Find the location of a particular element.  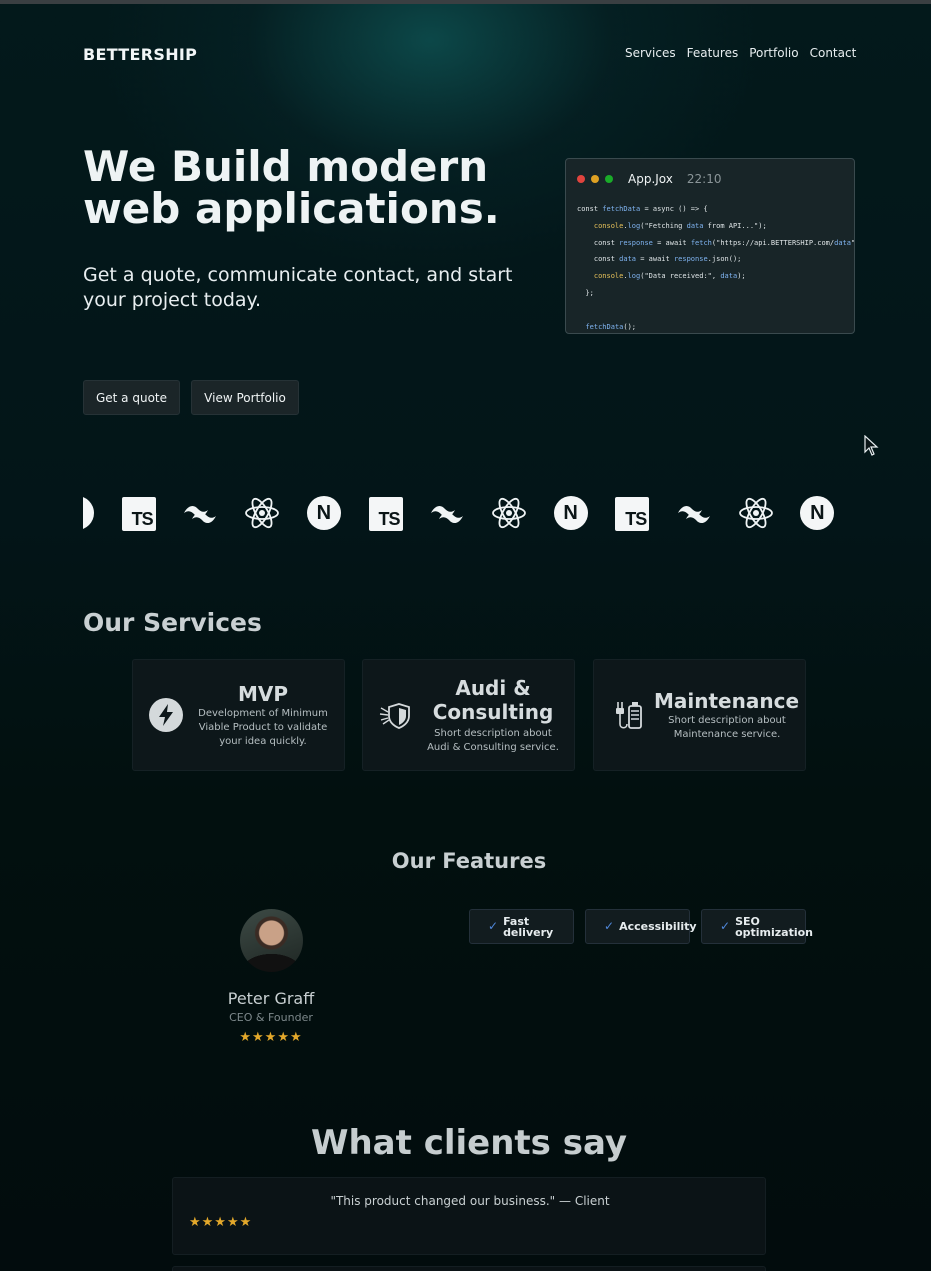

feature-seo-optimization: ✓ SEO optimization is located at coordinates (757, 926).